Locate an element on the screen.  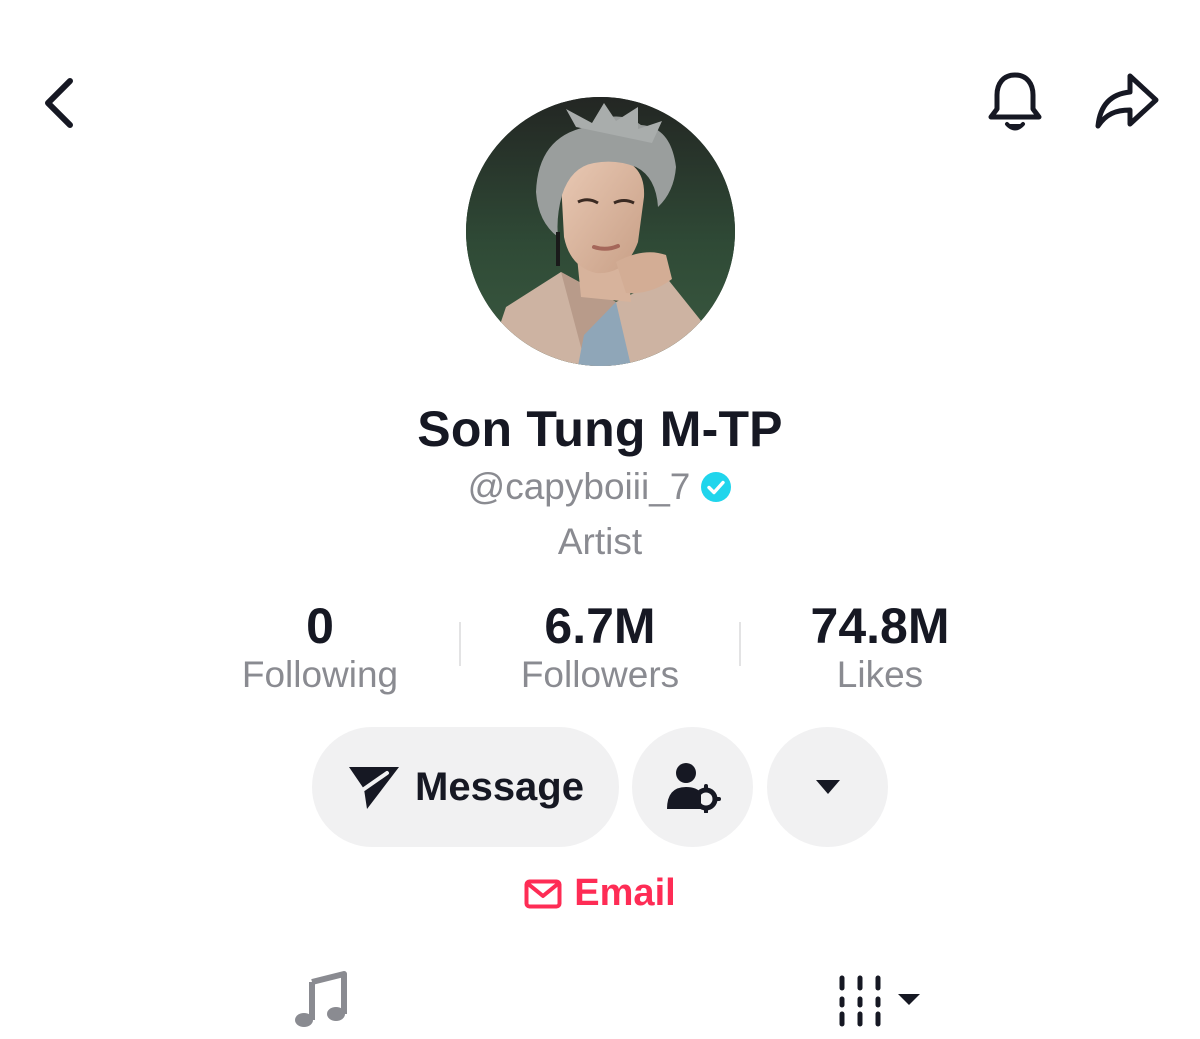
chevron-left-icon is located at coordinates (59, 103).